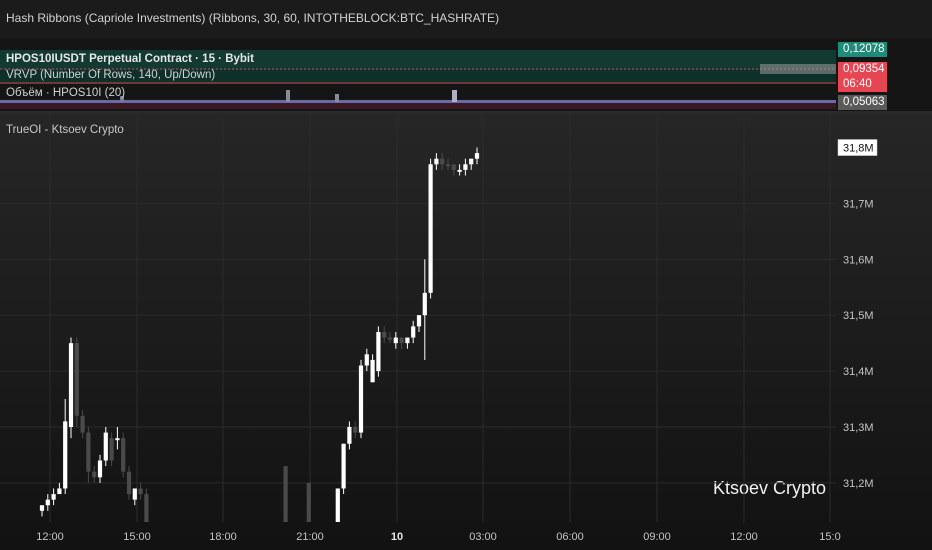  What do you see at coordinates (858, 484) in the screenshot?
I see `y-tick-label: 31,2M` at bounding box center [858, 484].